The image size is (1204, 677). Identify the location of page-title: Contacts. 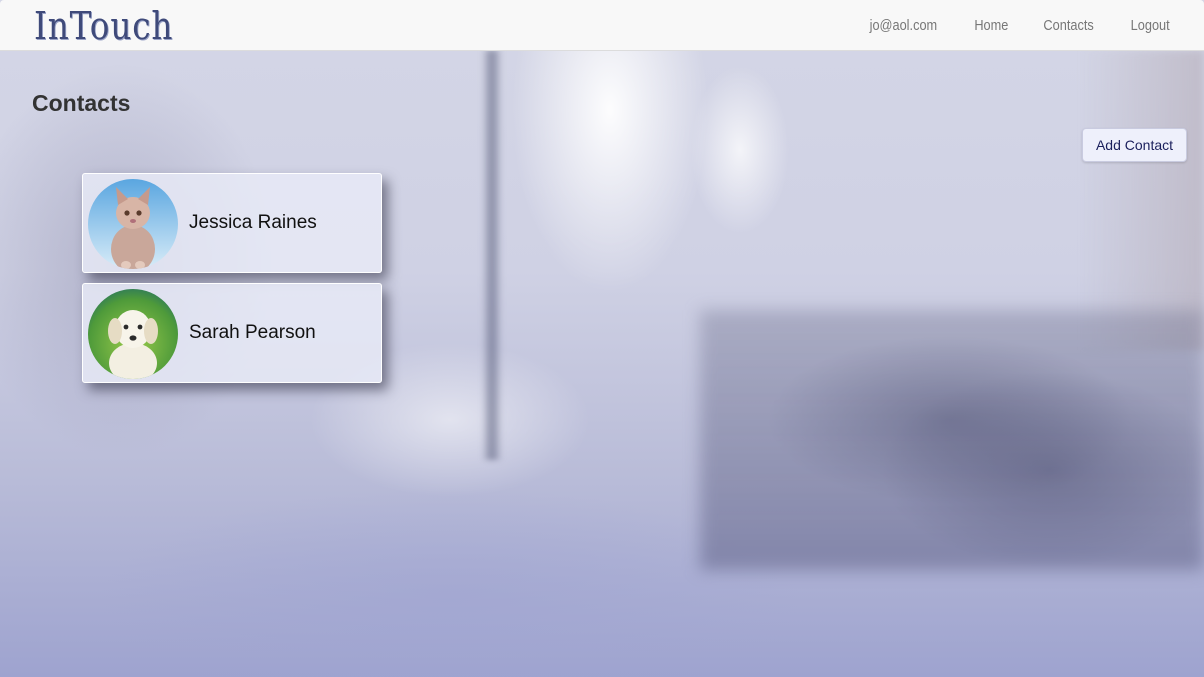
(81, 103).